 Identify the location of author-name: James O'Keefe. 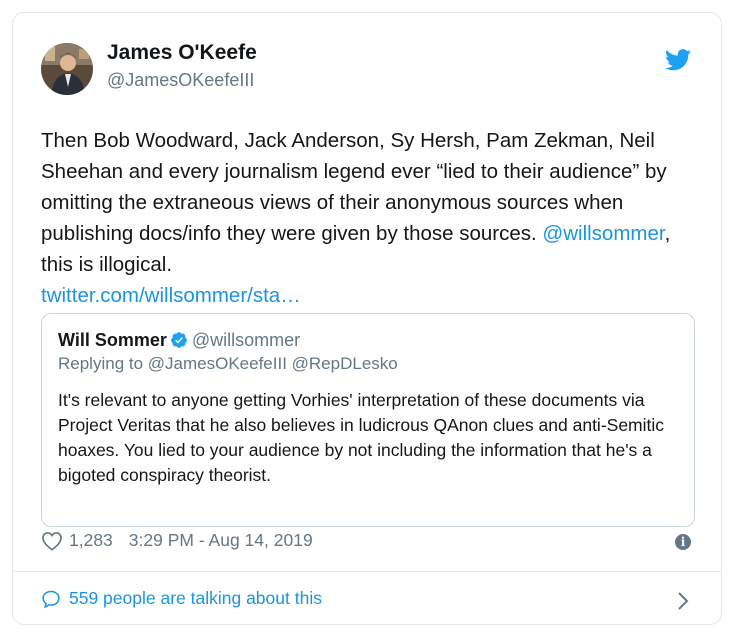
(182, 53).